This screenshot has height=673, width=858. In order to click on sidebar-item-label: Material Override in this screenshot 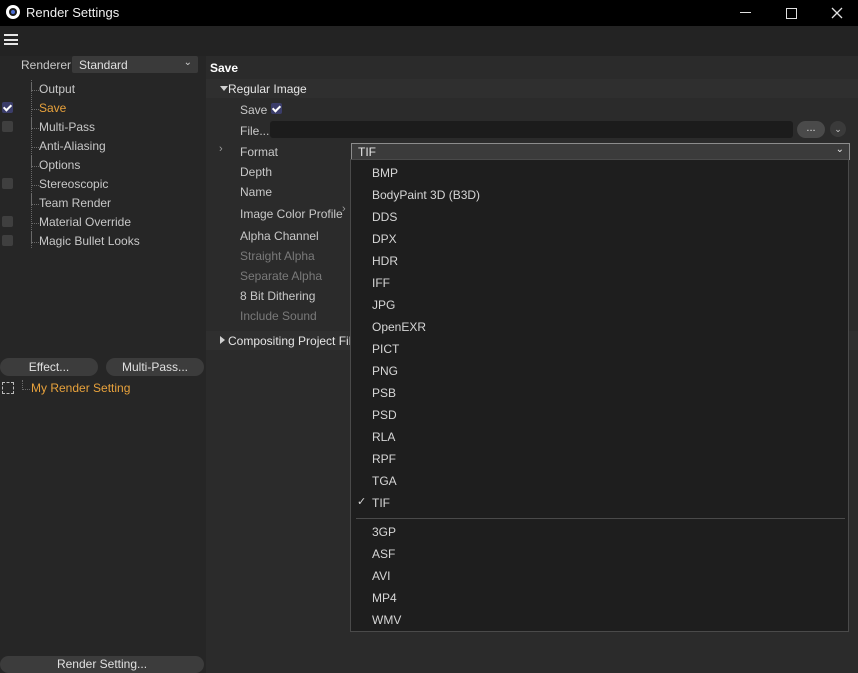, I will do `click(85, 222)`.